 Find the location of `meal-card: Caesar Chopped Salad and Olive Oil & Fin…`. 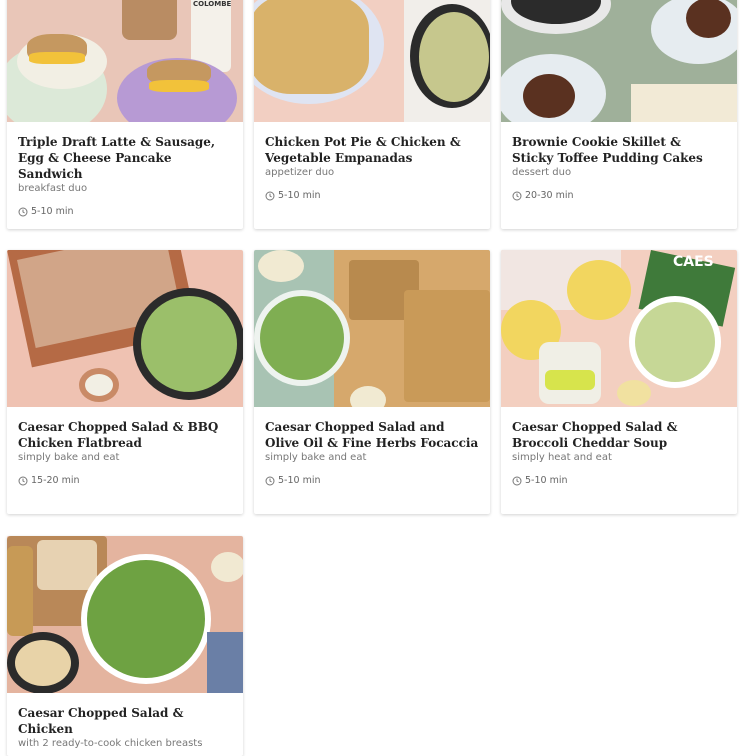

meal-card: Caesar Chopped Salad and Olive Oil & Fin… is located at coordinates (372, 382).